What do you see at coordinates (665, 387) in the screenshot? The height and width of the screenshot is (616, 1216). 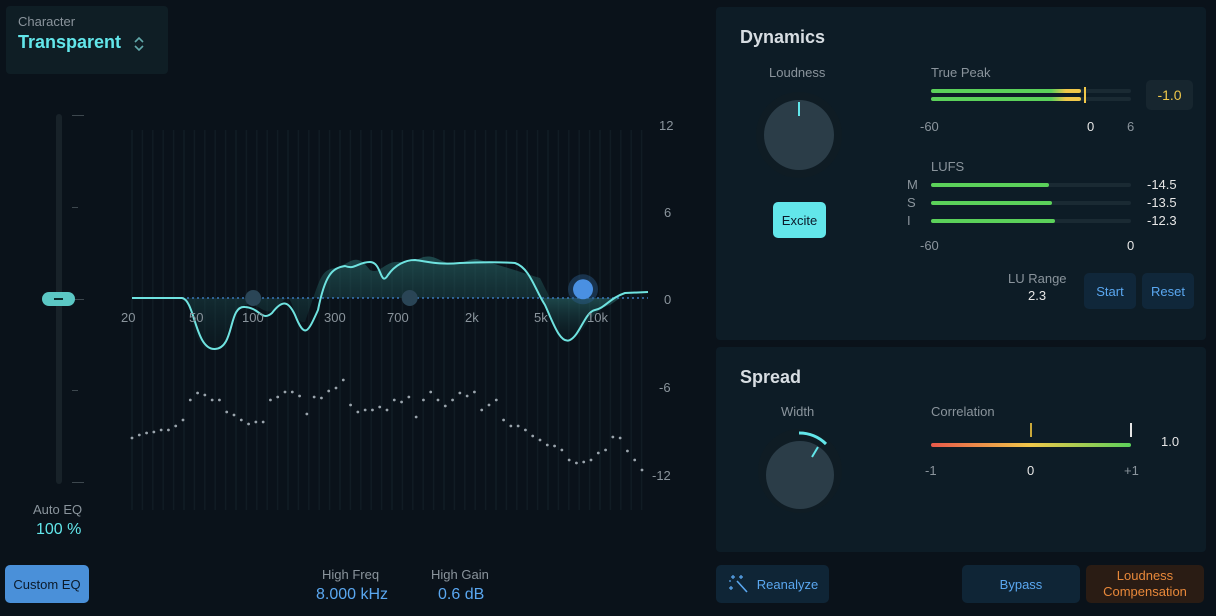 I see `gain-label: -6` at bounding box center [665, 387].